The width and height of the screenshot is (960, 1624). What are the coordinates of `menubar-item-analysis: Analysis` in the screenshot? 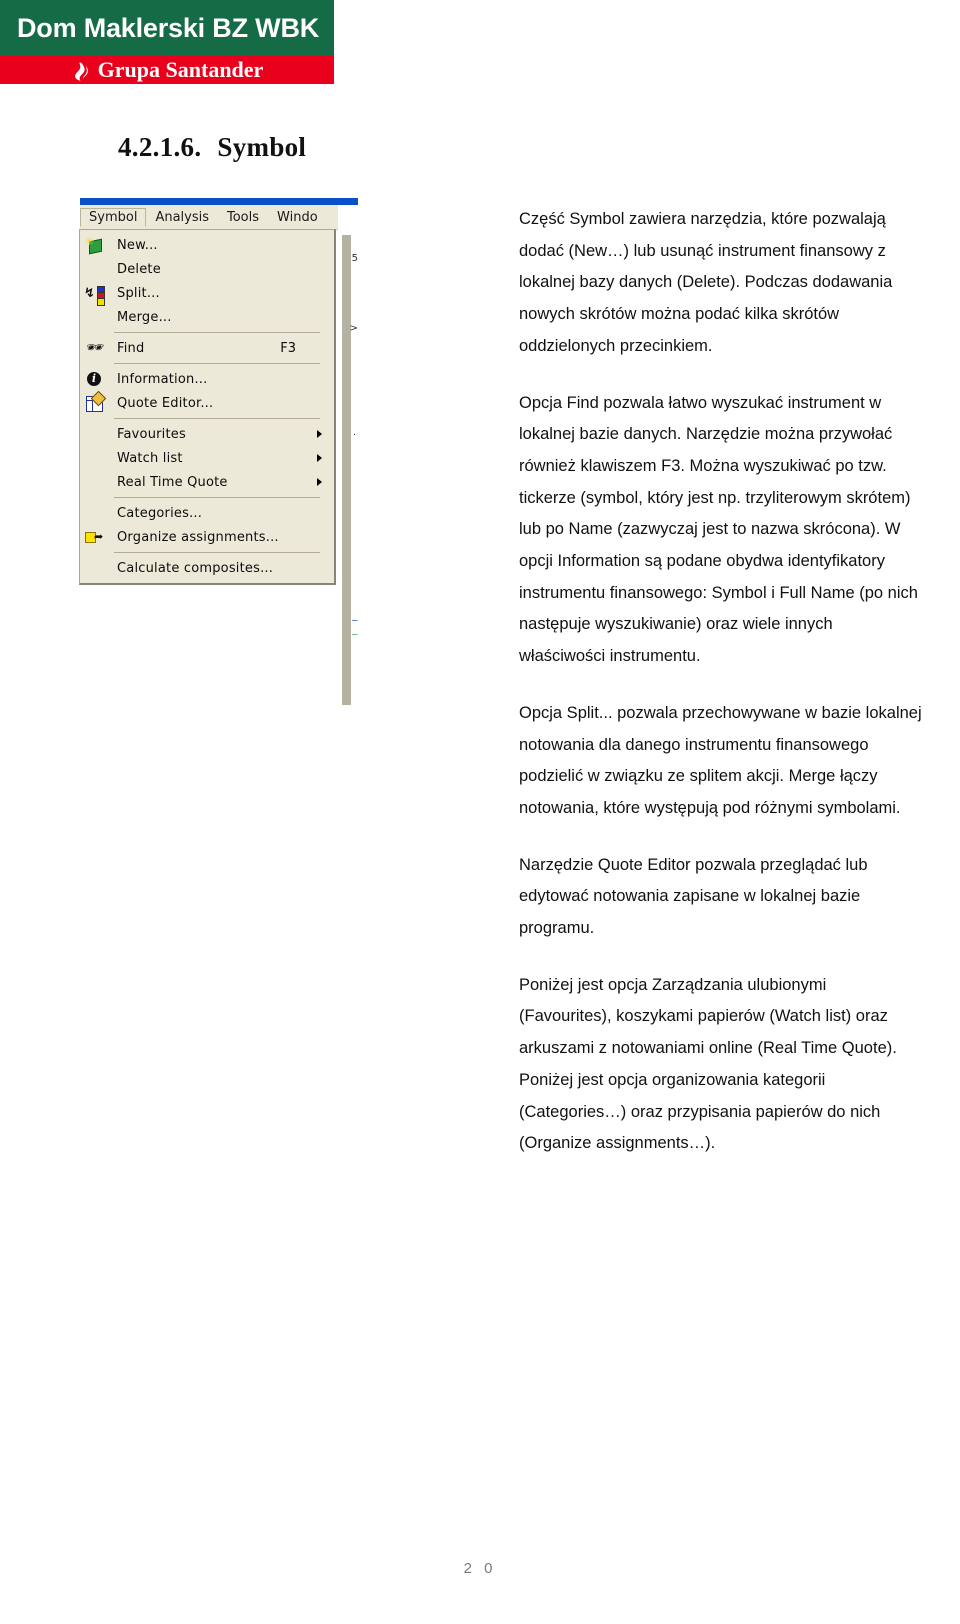 It's located at (182, 217).